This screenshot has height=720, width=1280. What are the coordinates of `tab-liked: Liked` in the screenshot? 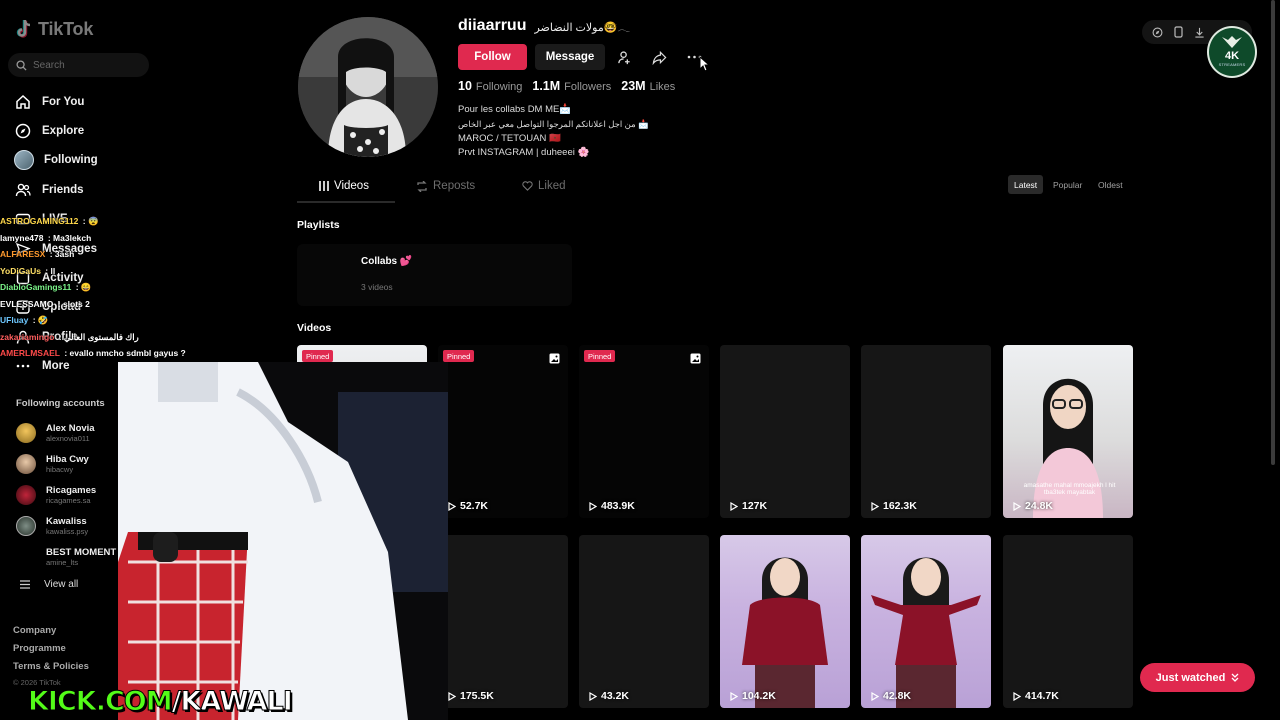 It's located at (544, 186).